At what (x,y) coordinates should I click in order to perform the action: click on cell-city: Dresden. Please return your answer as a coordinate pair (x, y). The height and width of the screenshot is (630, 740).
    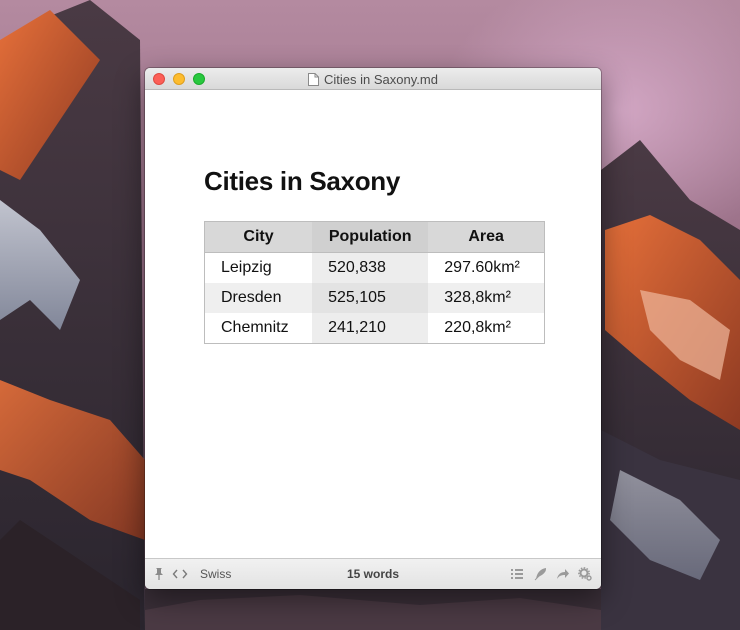
    Looking at the image, I should click on (258, 298).